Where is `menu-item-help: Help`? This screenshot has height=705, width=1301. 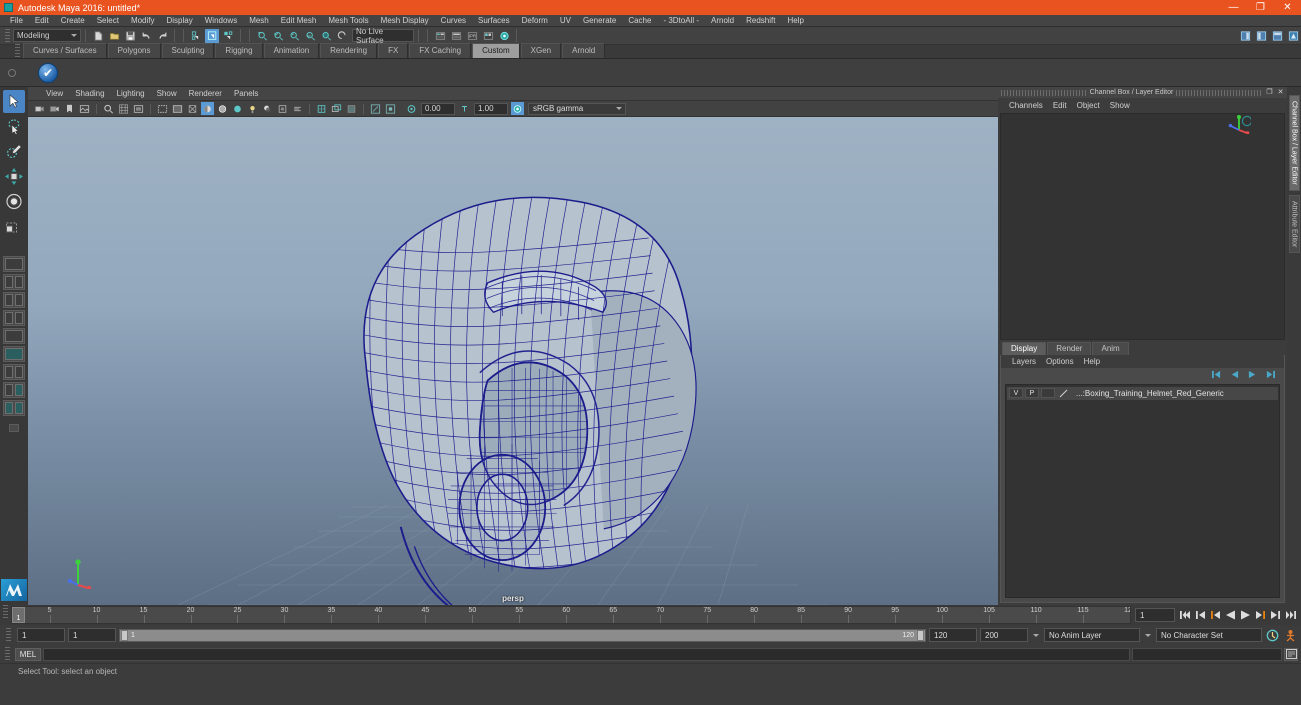 menu-item-help: Help is located at coordinates (795, 21).